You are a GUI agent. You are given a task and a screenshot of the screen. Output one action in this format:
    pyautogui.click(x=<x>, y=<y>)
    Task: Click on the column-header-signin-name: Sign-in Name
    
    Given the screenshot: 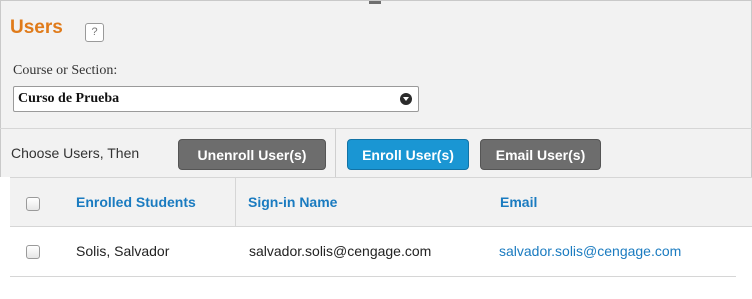 What is the action you would take?
    pyautogui.click(x=292, y=202)
    